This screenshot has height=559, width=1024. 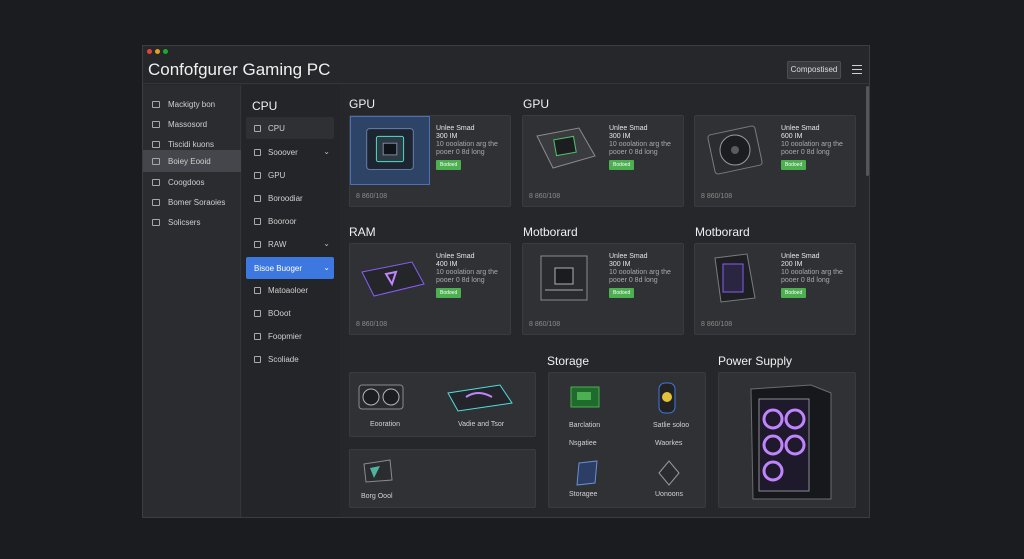 I want to click on subnav-item-booot: BOoot, so click(x=290, y=313).